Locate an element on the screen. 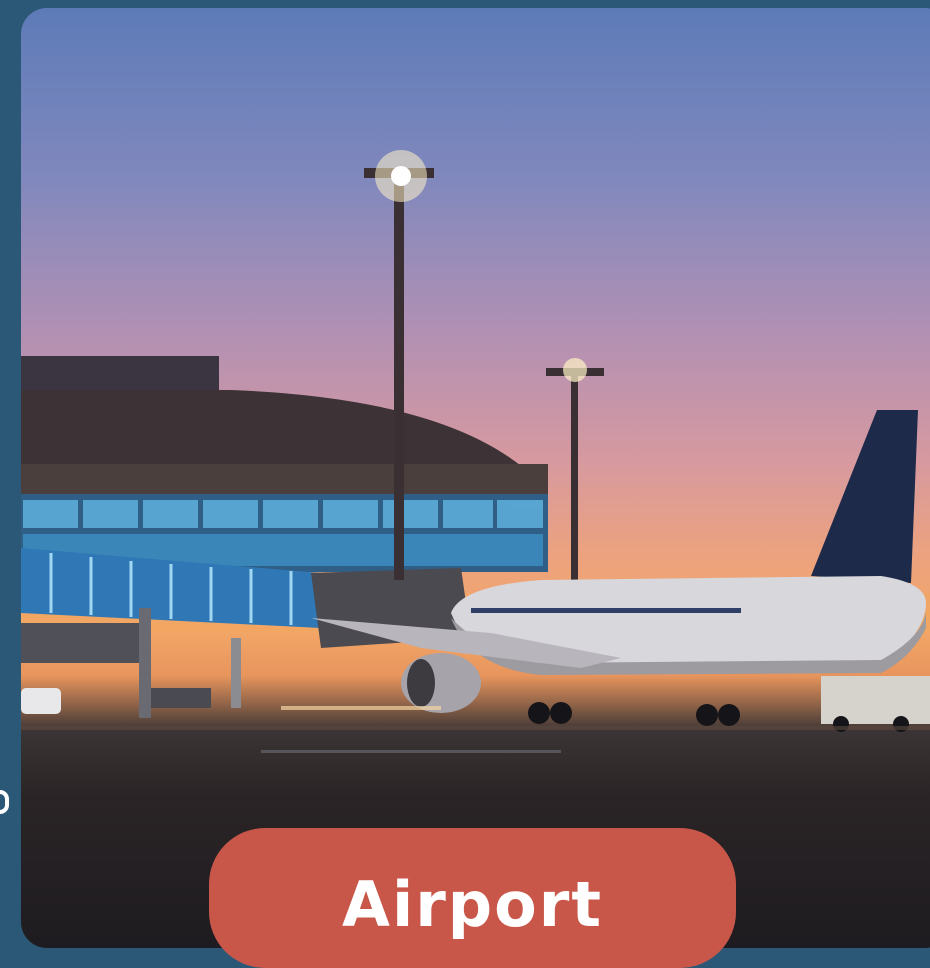  terminal-building is located at coordinates (284, 464).